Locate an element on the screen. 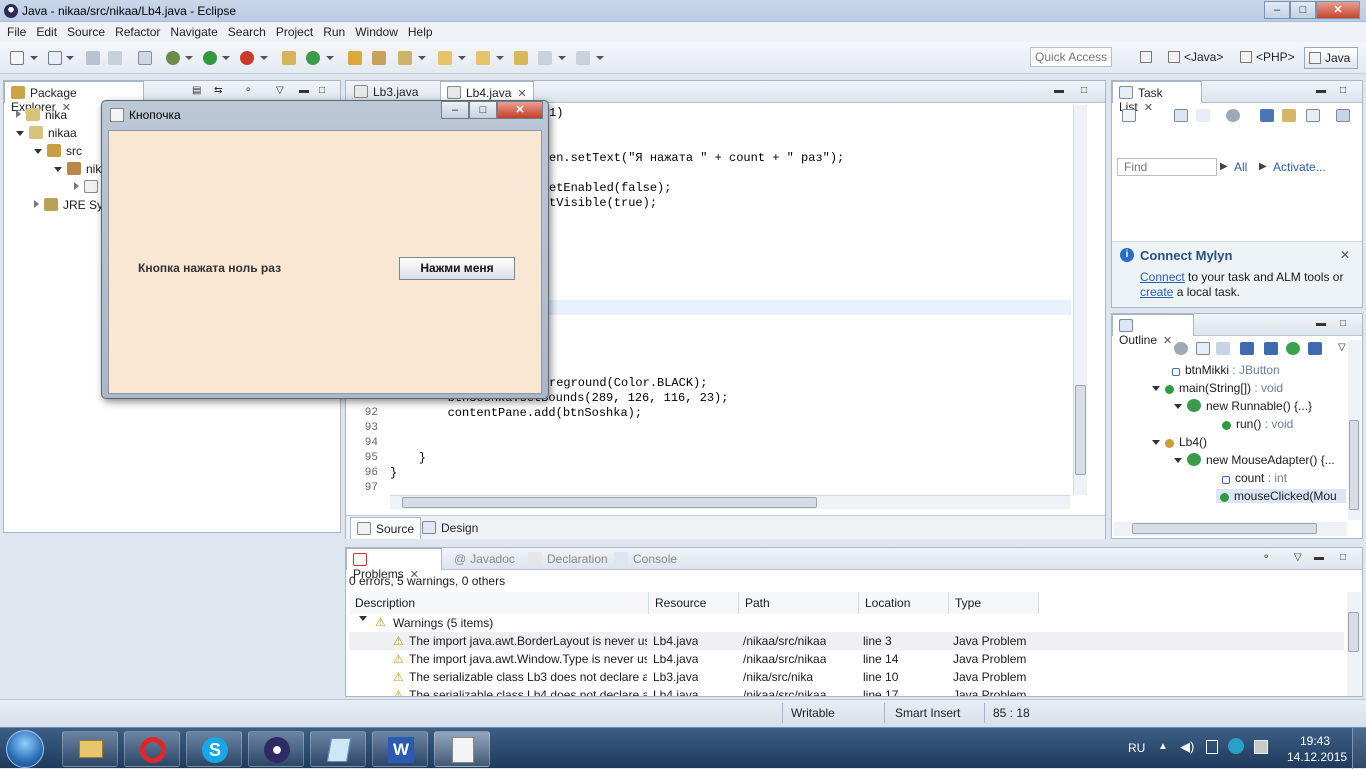 Image resolution: width=1366 pixels, height=769 pixels. hide-local-types-icon is located at coordinates (1315, 348).